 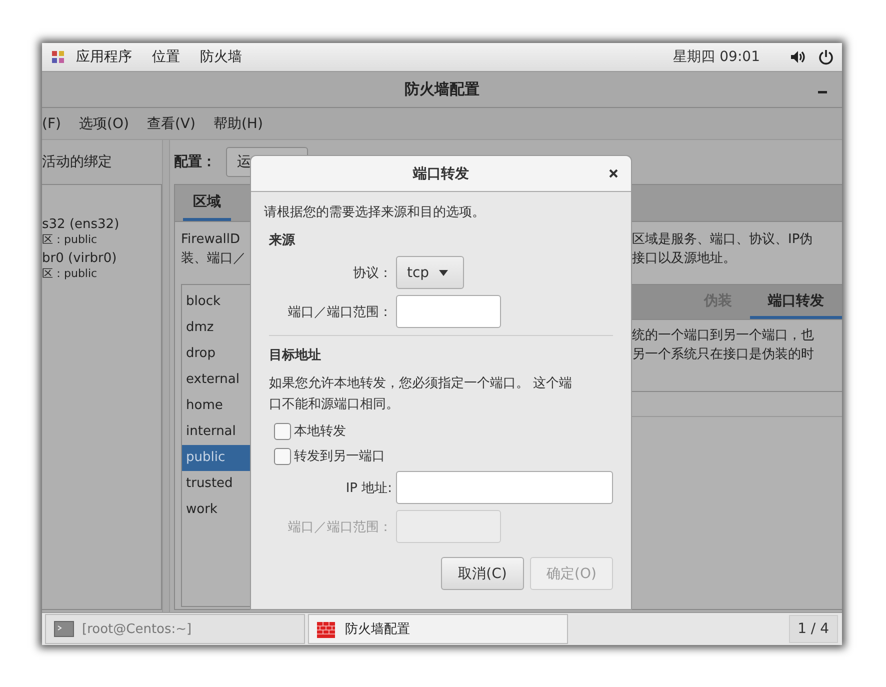 I want to click on checkbox: 本地转发, so click(x=310, y=431).